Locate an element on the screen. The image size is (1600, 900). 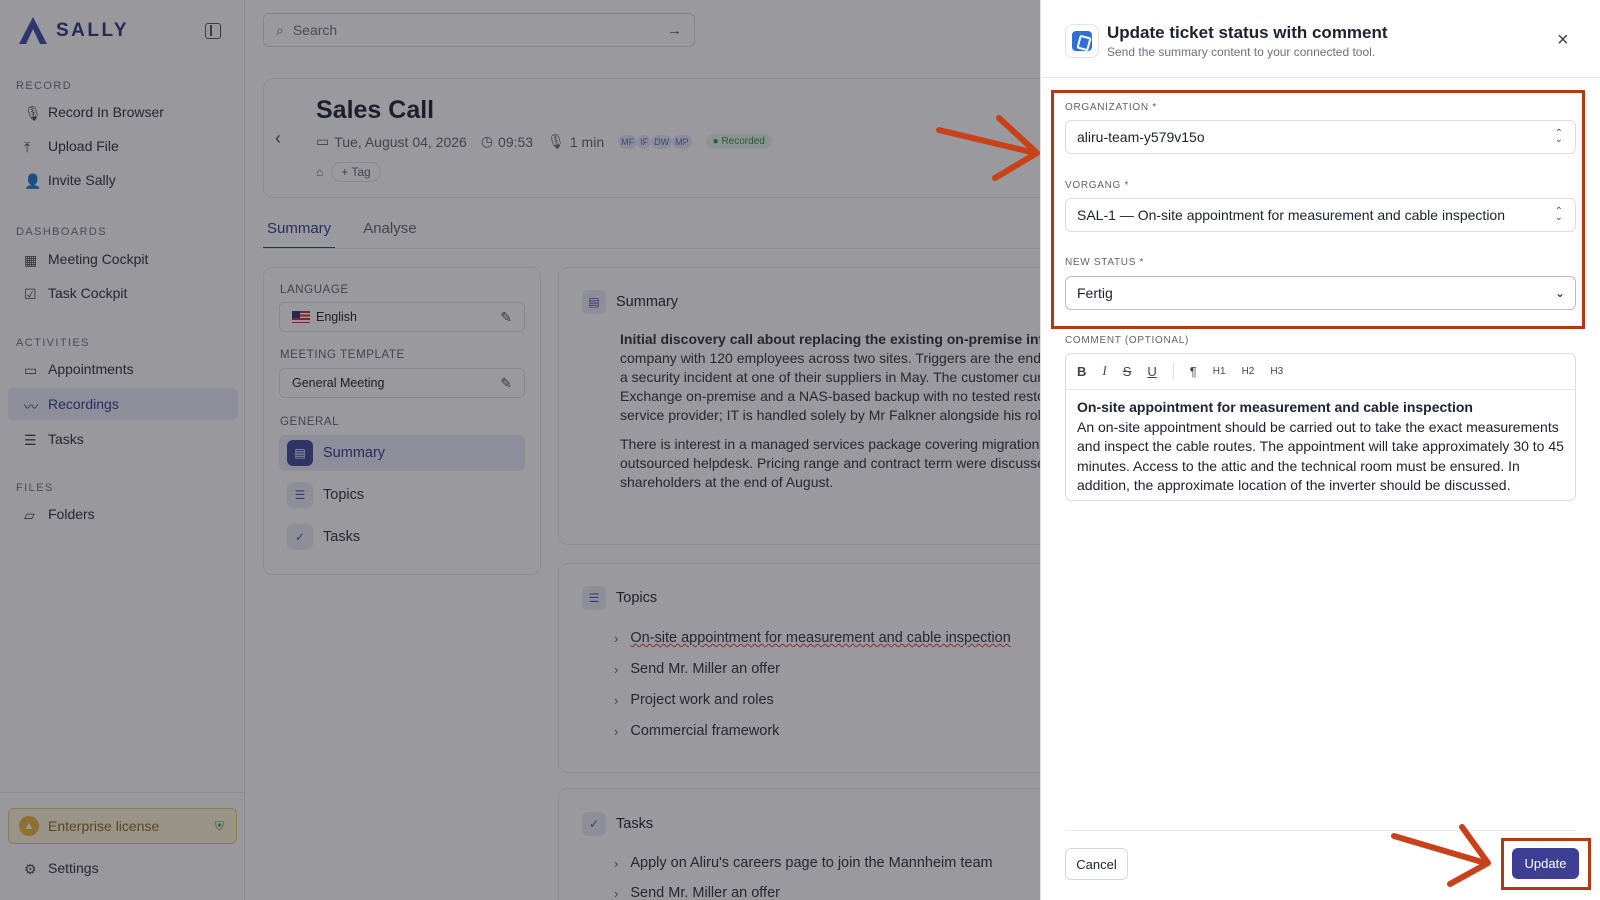
editor-toolbar: B I S U ¶ H1 H2 H3 is located at coordinates (1320, 371).